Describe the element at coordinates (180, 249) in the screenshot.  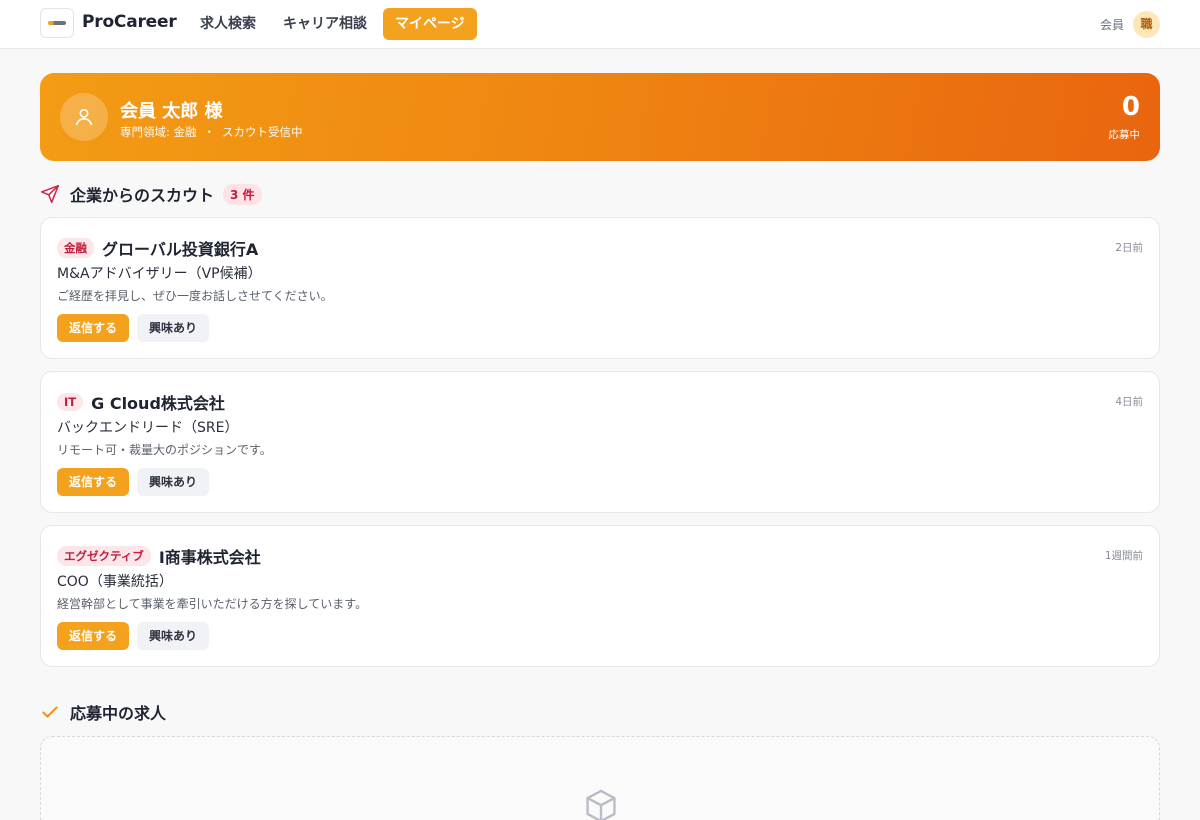
I see `company-name: グローバル投資銀行A` at that location.